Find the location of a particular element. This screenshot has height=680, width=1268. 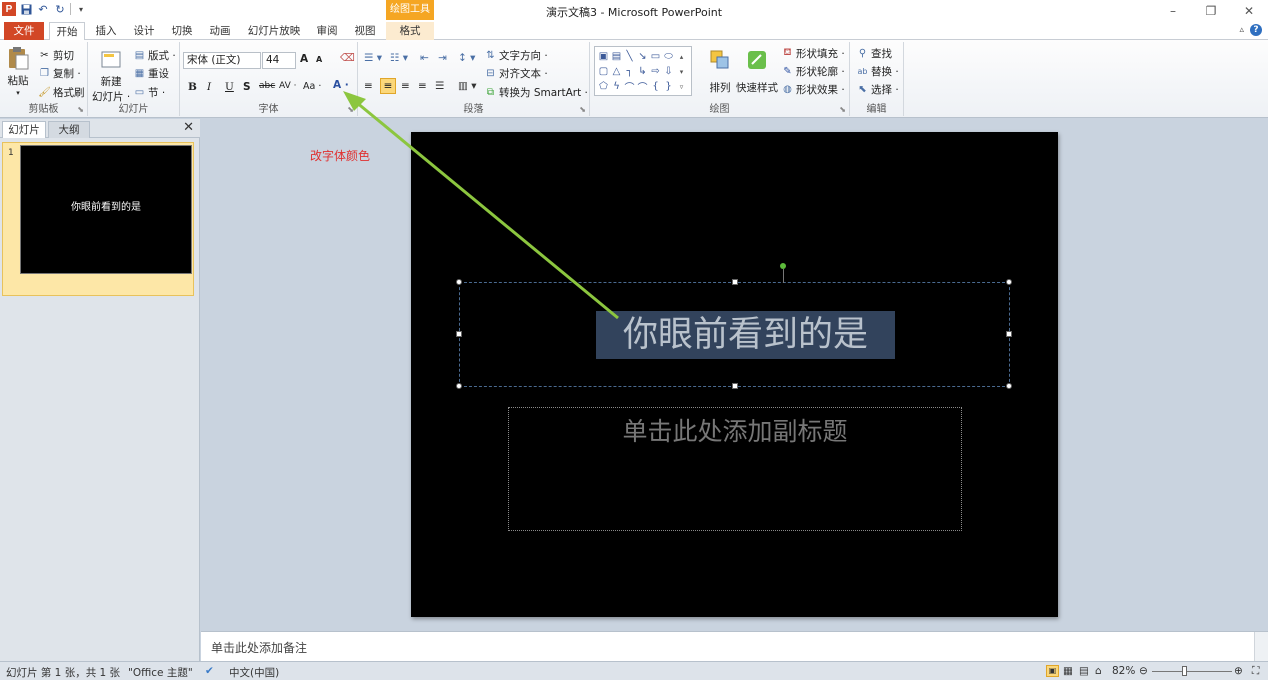

notes-pane: 单击此处添加备注 is located at coordinates (734, 646).